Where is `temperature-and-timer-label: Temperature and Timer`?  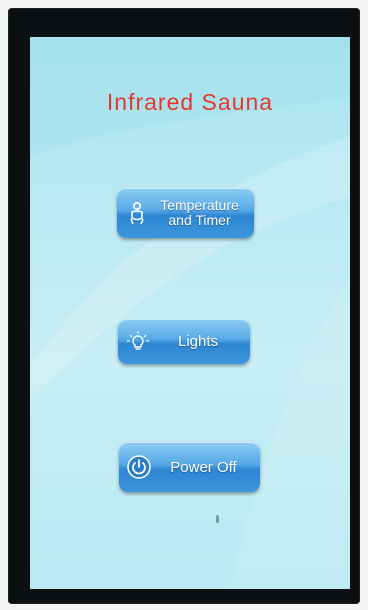 temperature-and-timer-label: Temperature and Timer is located at coordinates (201, 213).